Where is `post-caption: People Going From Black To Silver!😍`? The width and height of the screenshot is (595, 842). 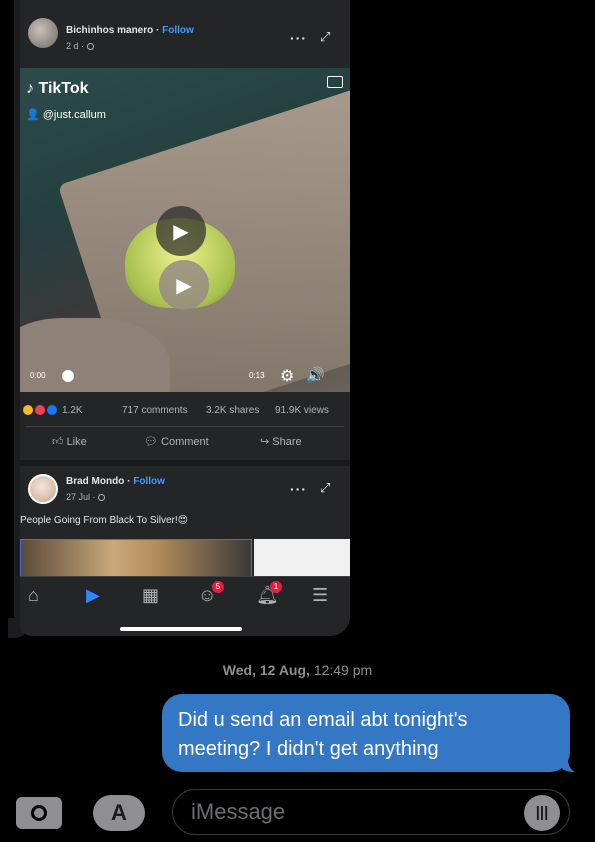
post-caption: People Going From Black To Silver!😍 is located at coordinates (104, 520).